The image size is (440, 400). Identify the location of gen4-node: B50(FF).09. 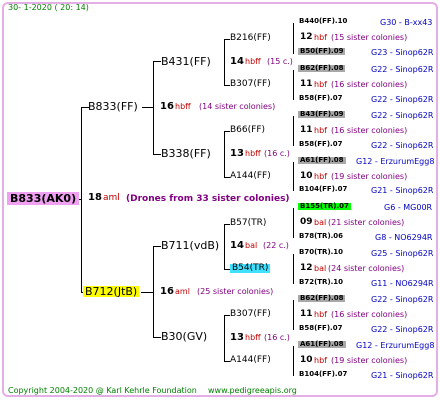
(322, 51).